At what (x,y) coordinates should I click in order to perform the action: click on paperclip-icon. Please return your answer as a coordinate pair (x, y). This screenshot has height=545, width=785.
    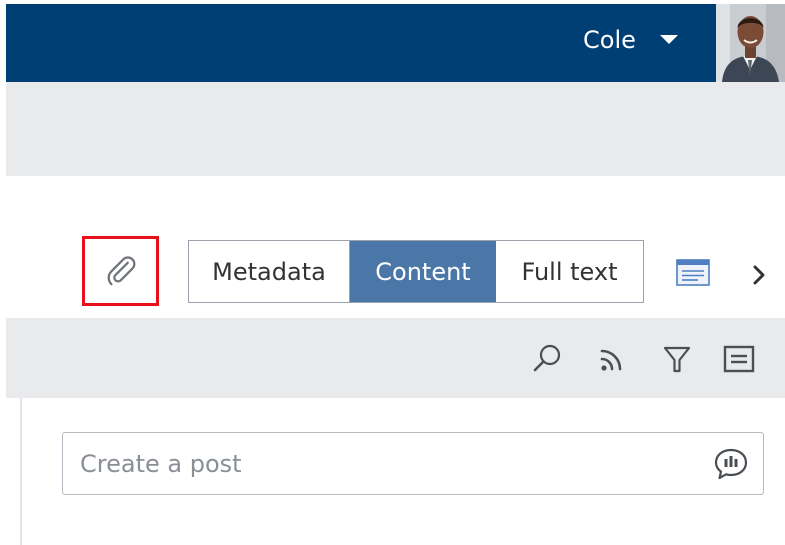
    Looking at the image, I should click on (121, 271).